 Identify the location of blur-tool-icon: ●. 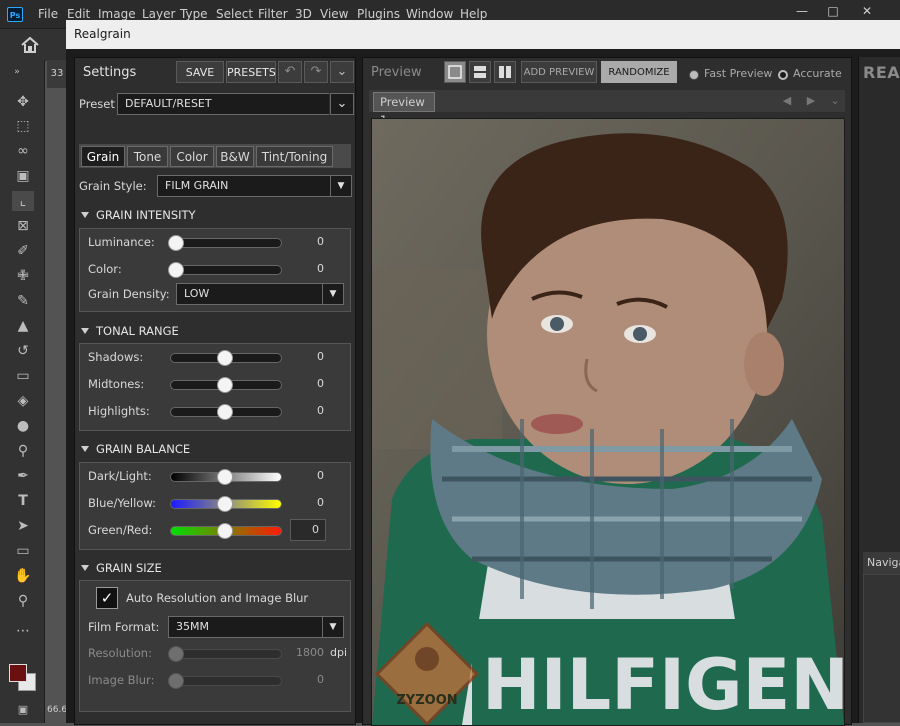
(23, 426).